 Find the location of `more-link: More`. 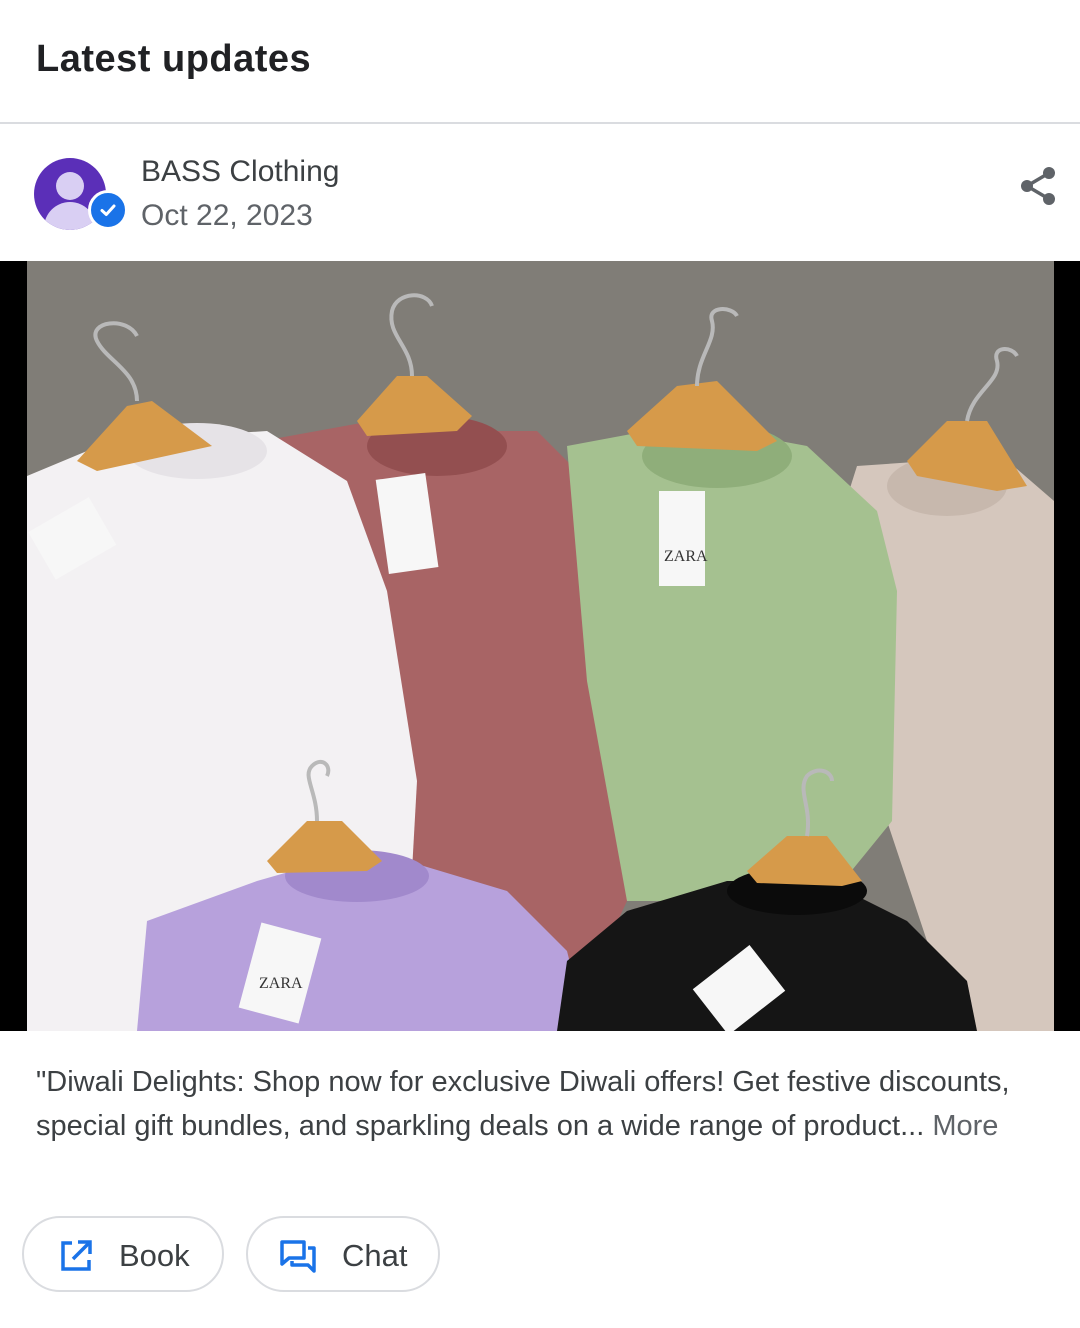

more-link: More is located at coordinates (965, 1126).